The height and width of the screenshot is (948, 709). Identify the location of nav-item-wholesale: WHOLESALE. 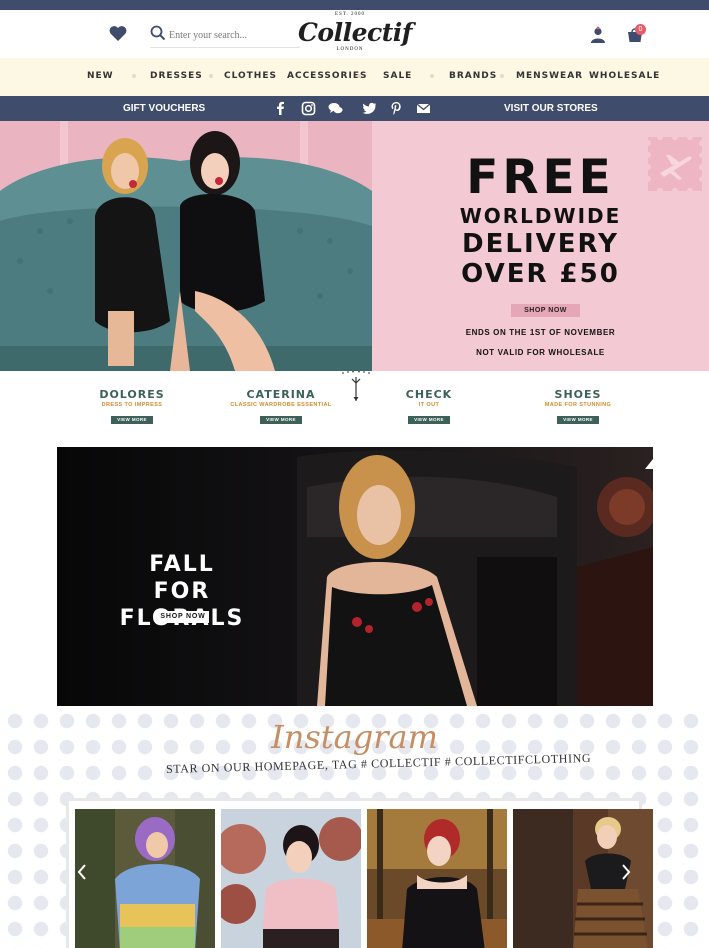
(624, 76).